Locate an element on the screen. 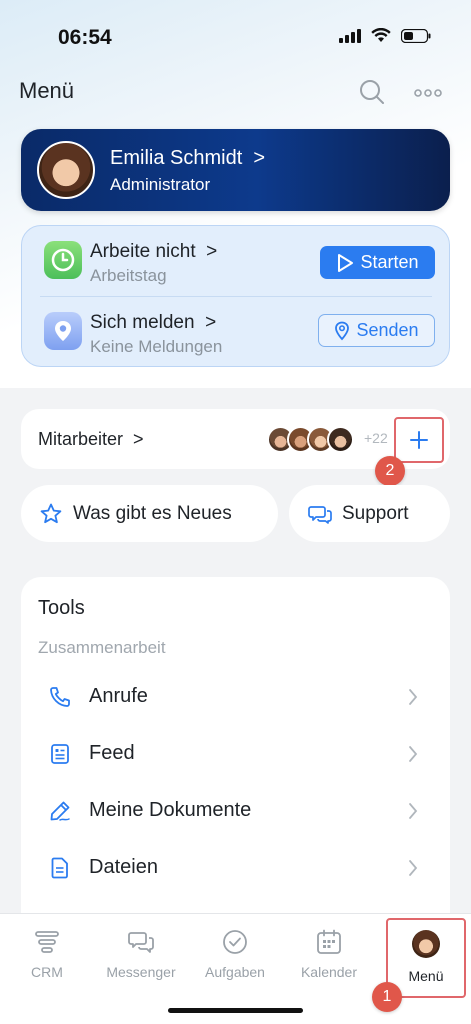 The height and width of the screenshot is (1024, 471). tool-item-files: Dateien is located at coordinates (235, 870).